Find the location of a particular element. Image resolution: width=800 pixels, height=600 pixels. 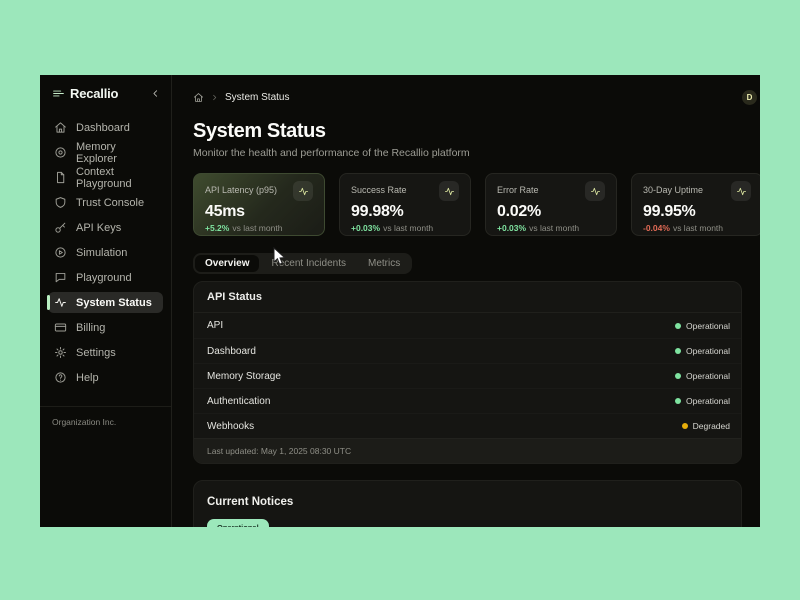

sidebar-item-label: Trust Console is located at coordinates (110, 202).